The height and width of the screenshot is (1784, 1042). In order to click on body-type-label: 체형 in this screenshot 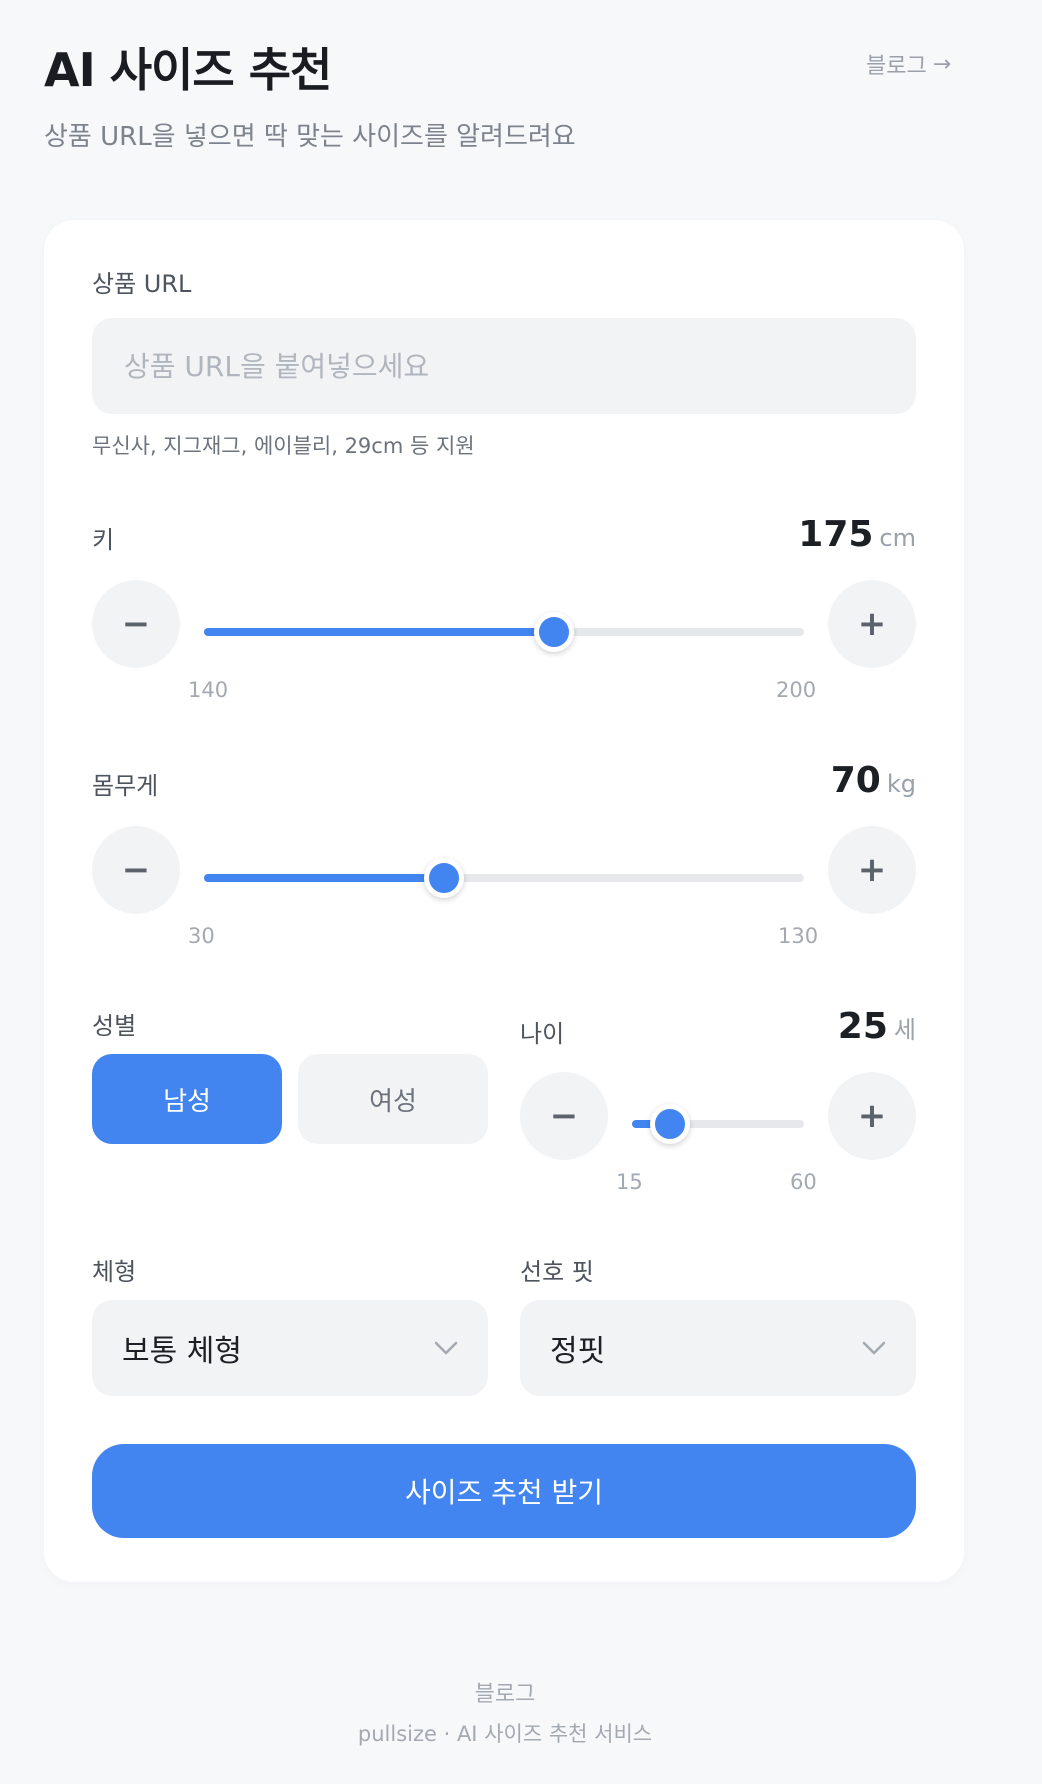, I will do `click(114, 1272)`.